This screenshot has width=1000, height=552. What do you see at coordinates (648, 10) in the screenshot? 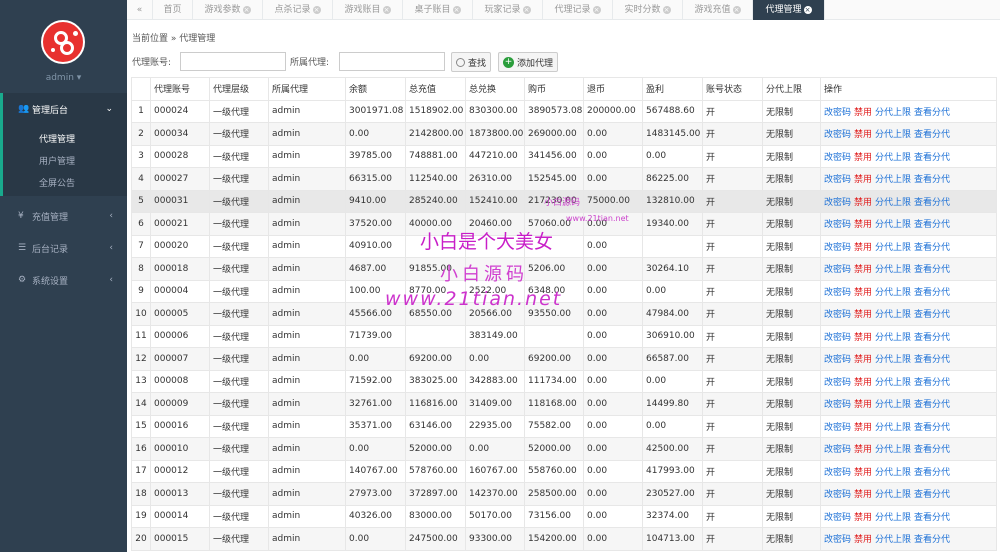
I see `tab-realtime-scores: 实时分数 ×` at bounding box center [648, 10].